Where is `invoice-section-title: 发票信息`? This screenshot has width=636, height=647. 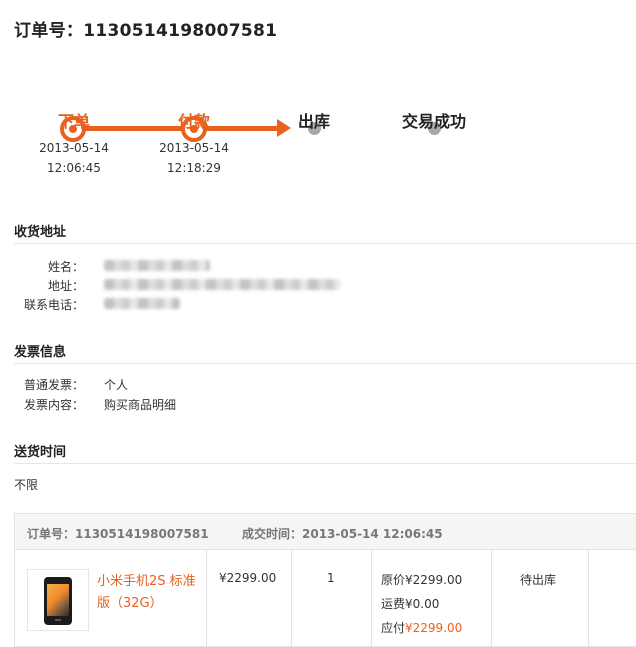 invoice-section-title: 发票信息 is located at coordinates (40, 352).